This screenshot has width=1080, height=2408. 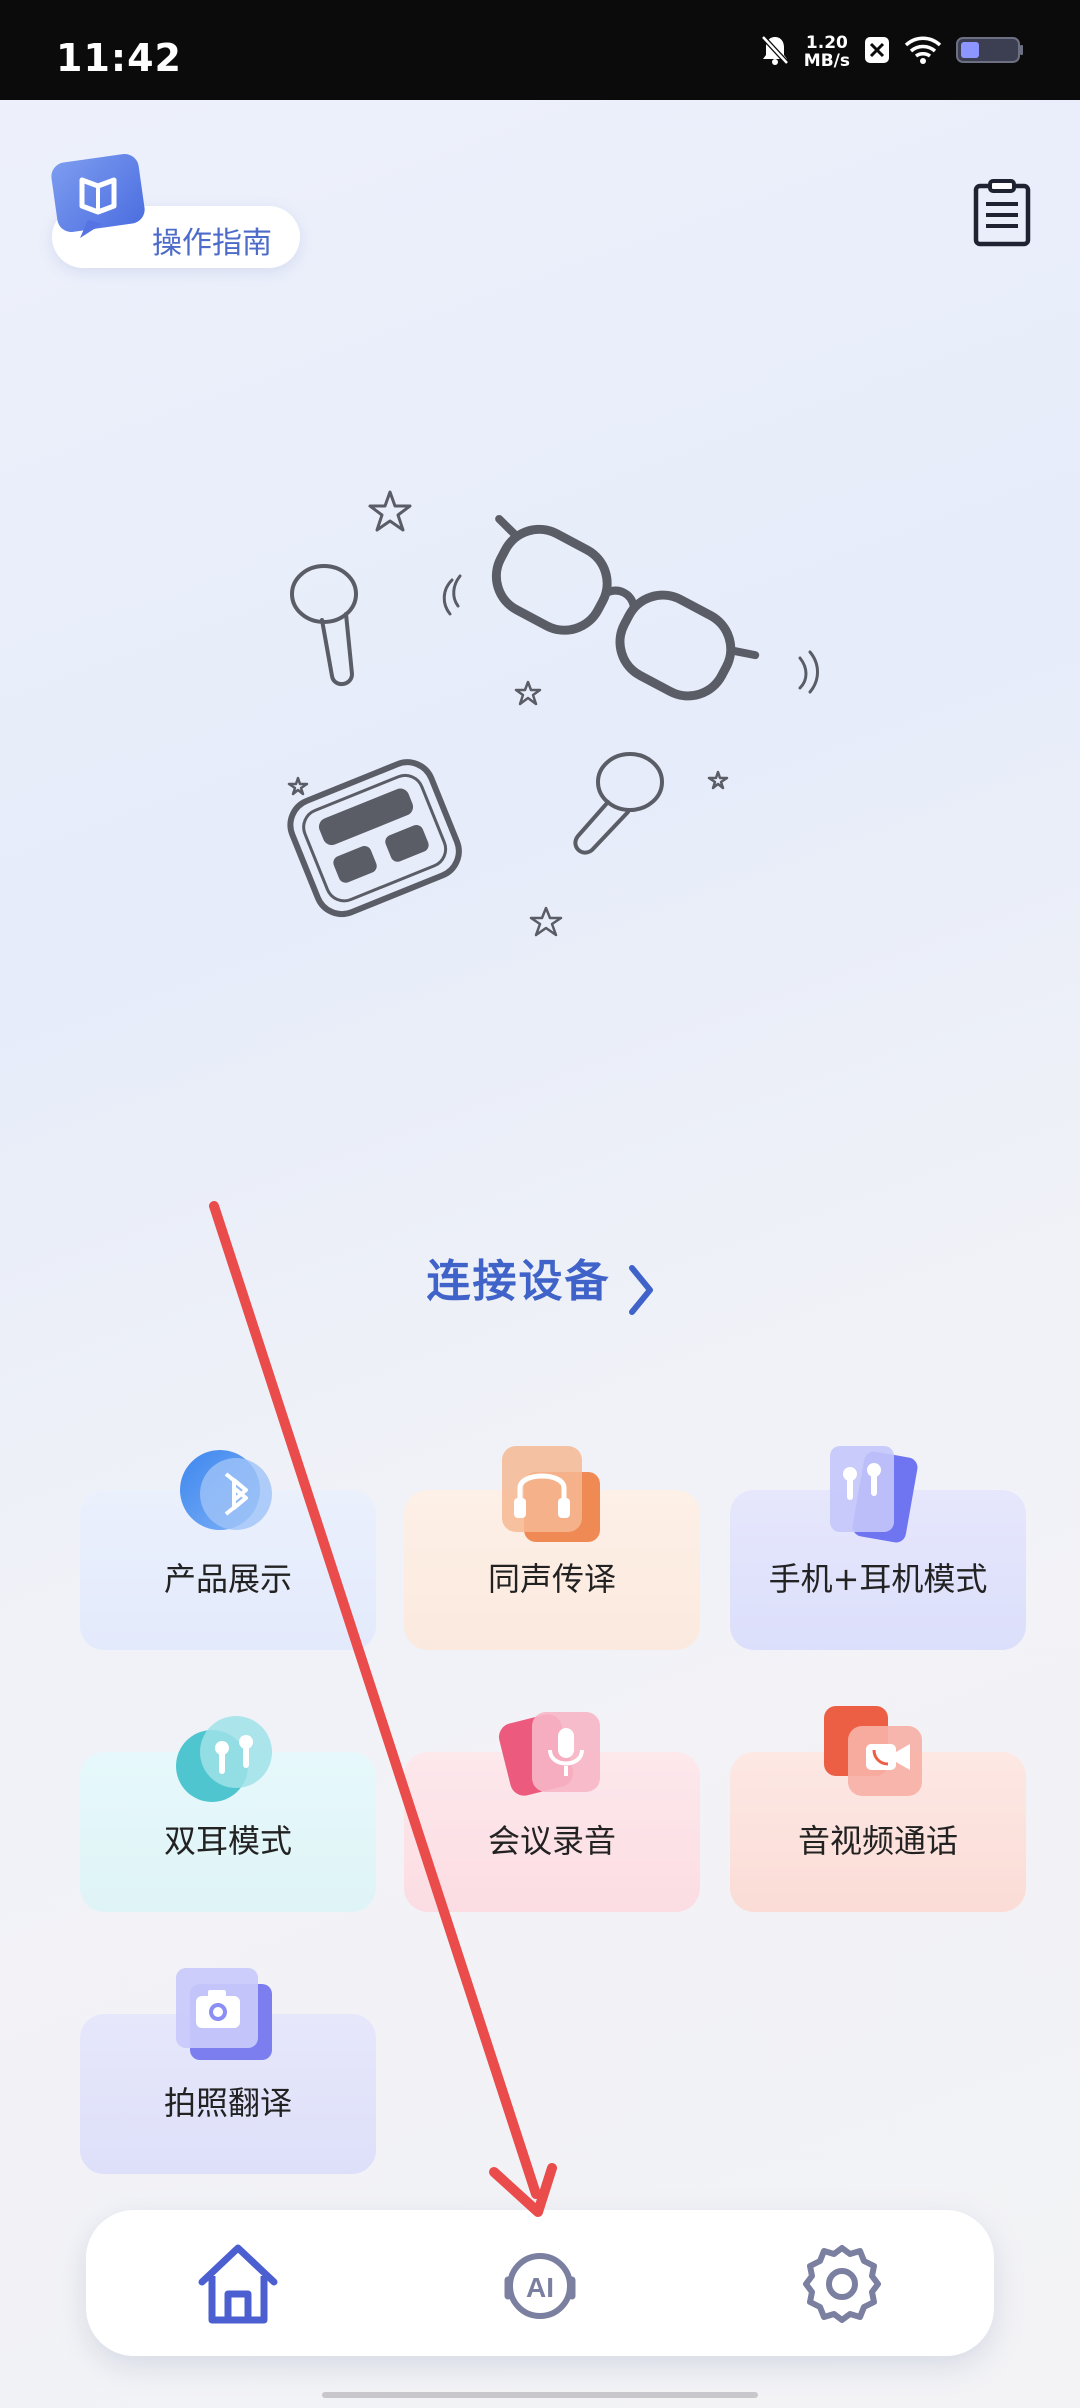 I want to click on camera-icon, so click(x=228, y=2017).